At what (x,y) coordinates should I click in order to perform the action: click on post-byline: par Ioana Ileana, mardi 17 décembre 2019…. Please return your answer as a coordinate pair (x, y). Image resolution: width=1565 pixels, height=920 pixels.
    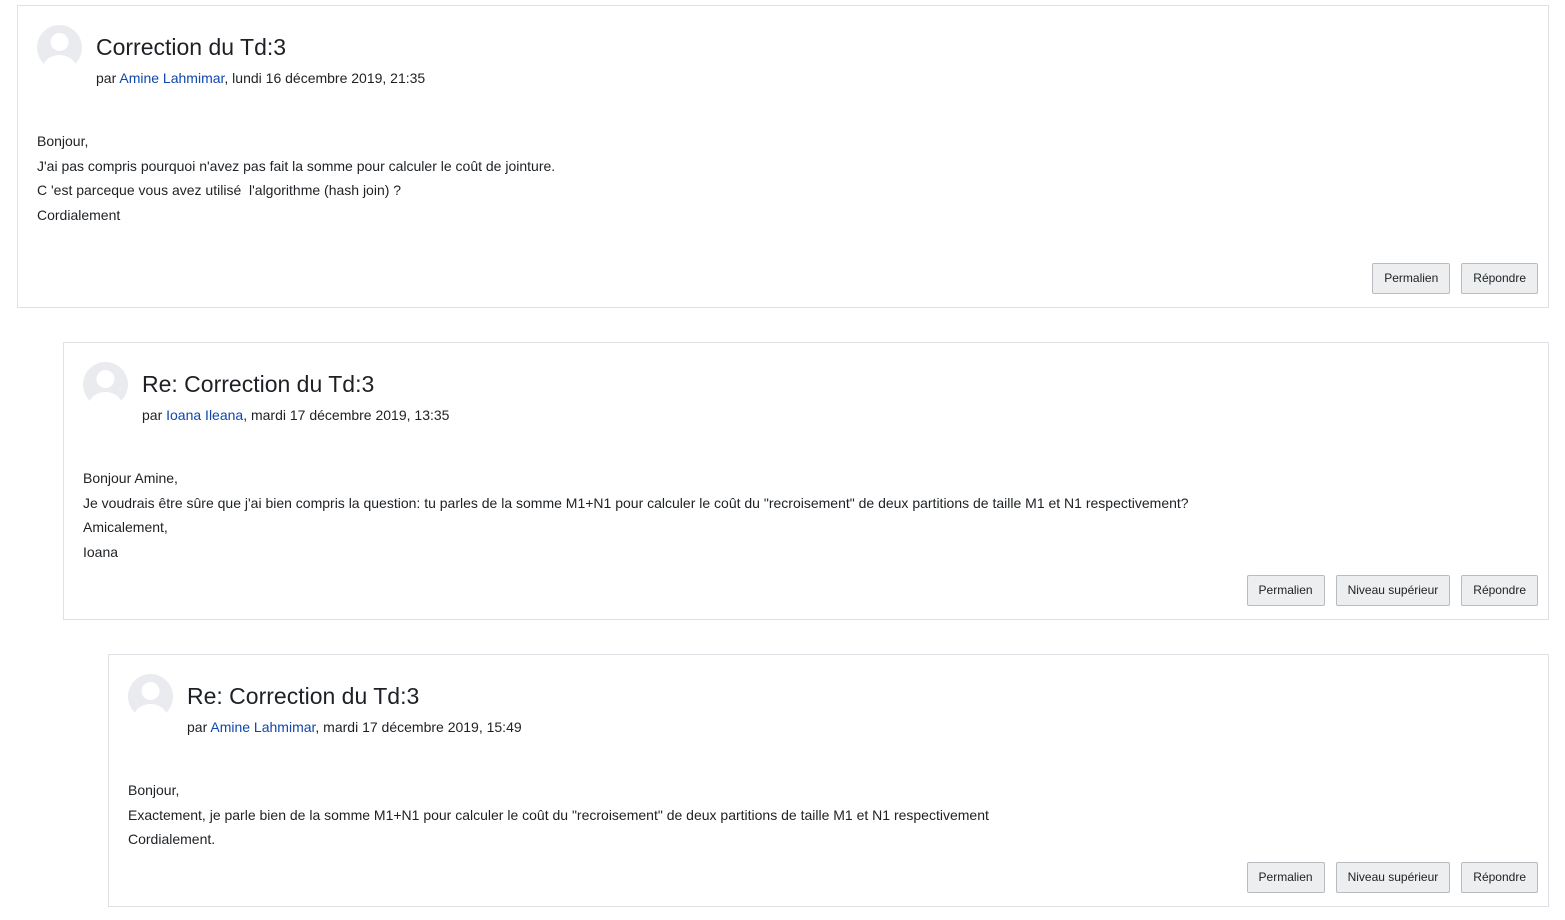
    Looking at the image, I should click on (295, 415).